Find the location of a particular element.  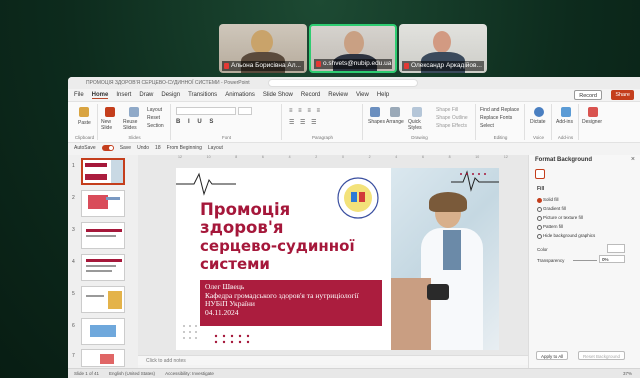

menu-insert: Insert is located at coordinates (123, 95).